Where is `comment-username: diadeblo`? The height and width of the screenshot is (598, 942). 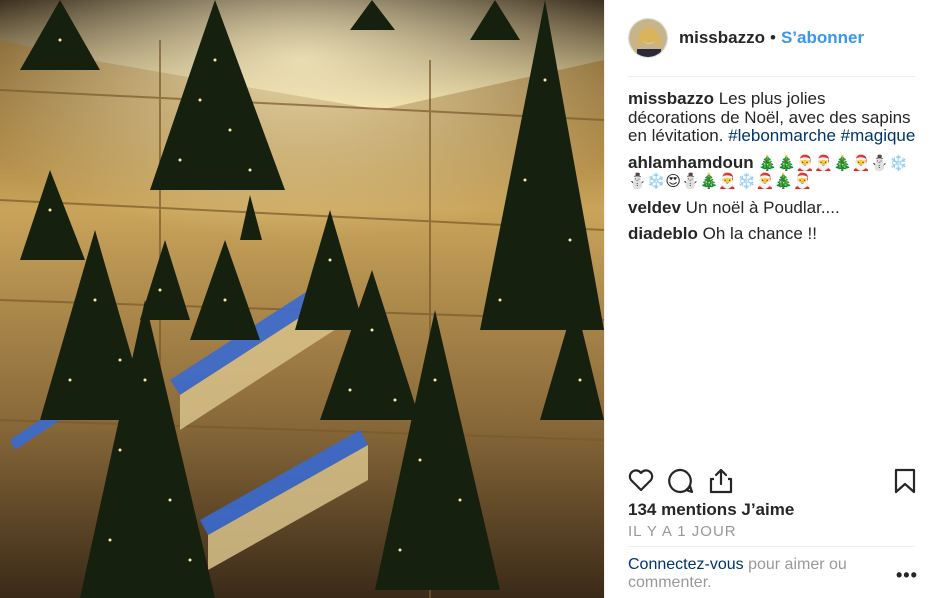 comment-username: diadeblo is located at coordinates (663, 233).